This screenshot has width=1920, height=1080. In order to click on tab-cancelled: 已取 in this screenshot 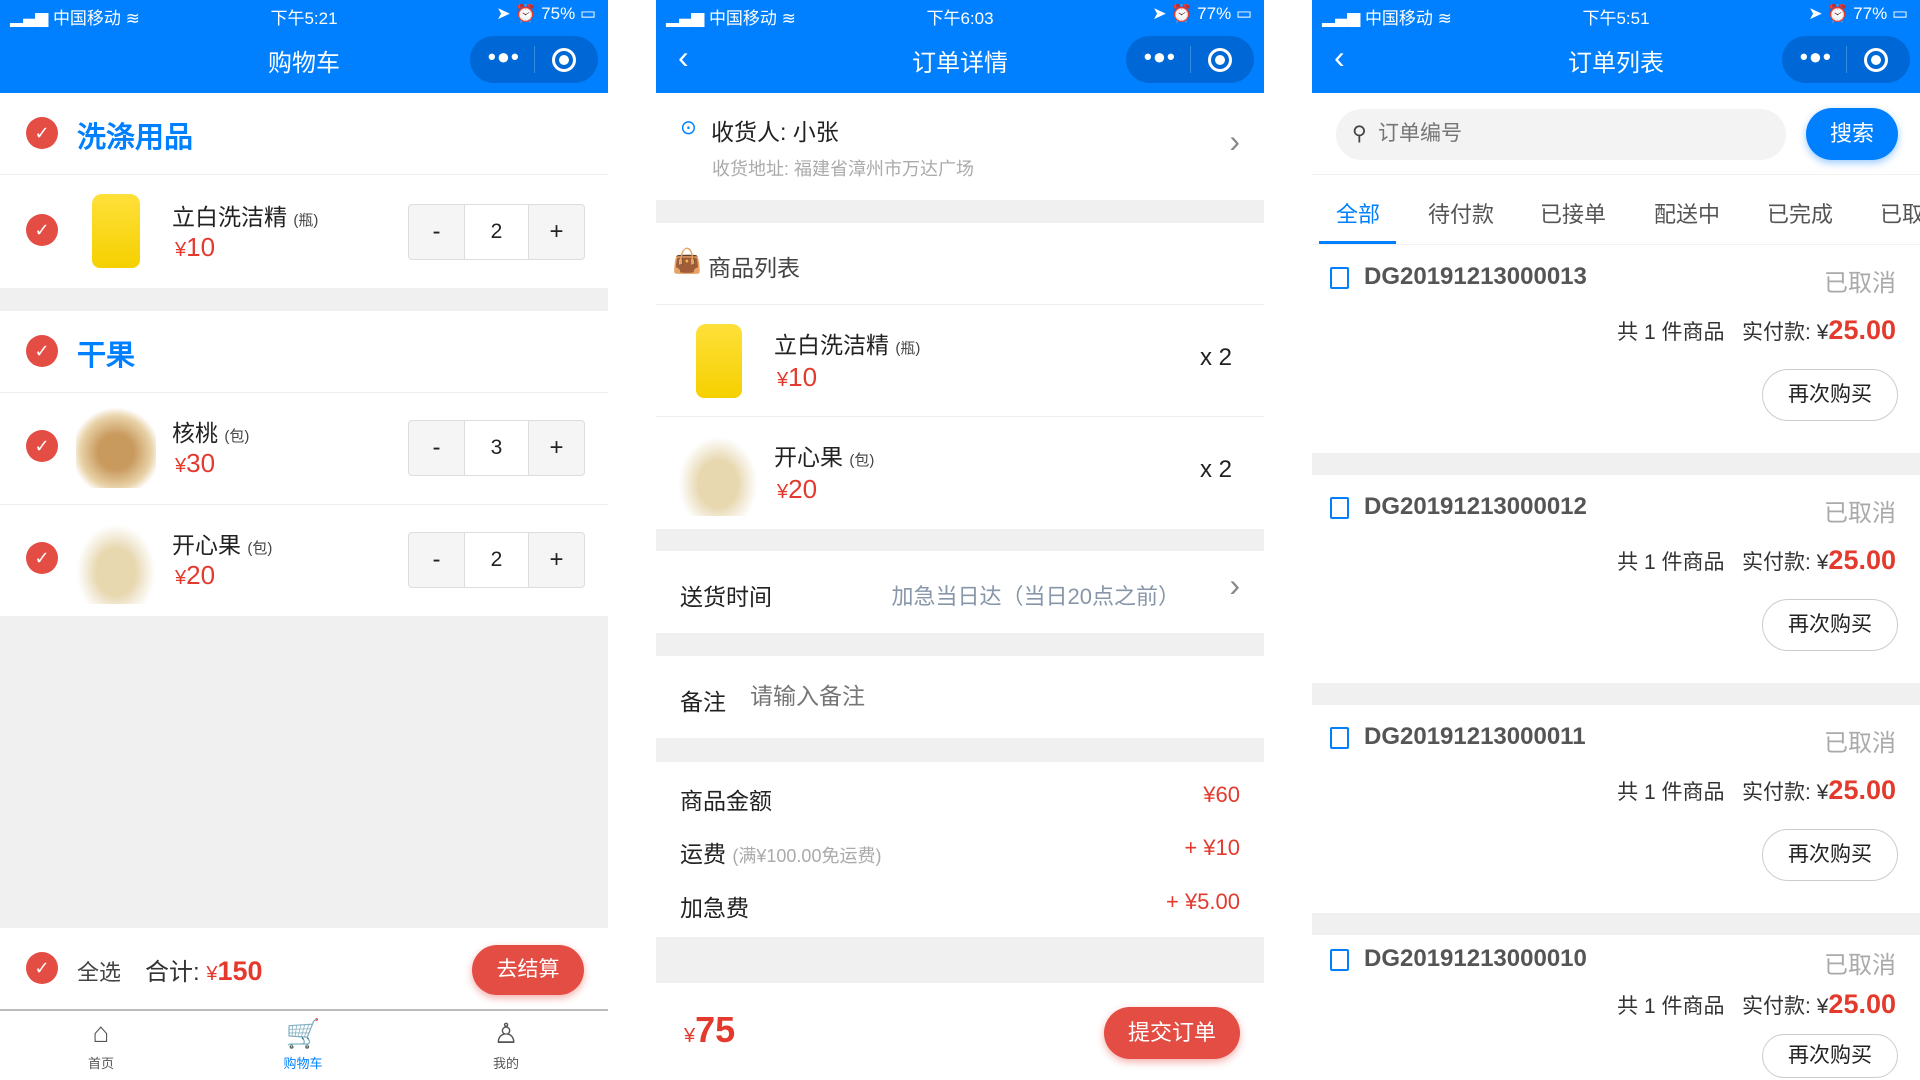, I will do `click(1900, 213)`.